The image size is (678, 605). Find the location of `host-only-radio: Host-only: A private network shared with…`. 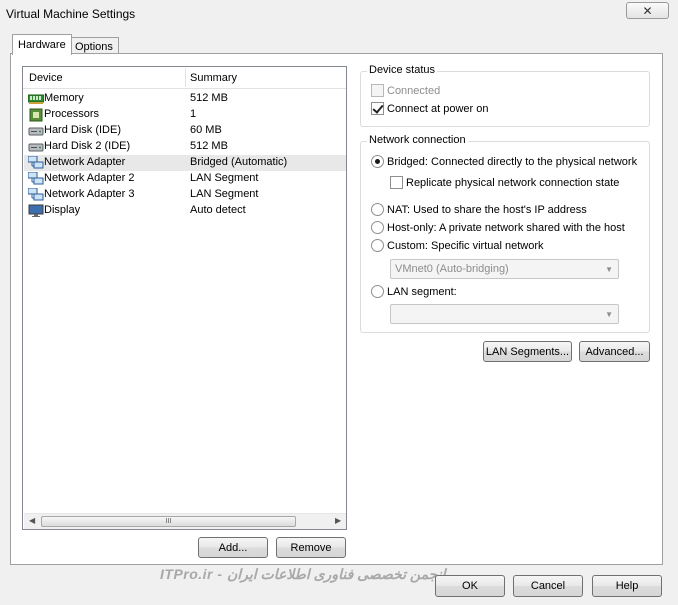

host-only-radio: Host-only: A private network shared with… is located at coordinates (498, 227).